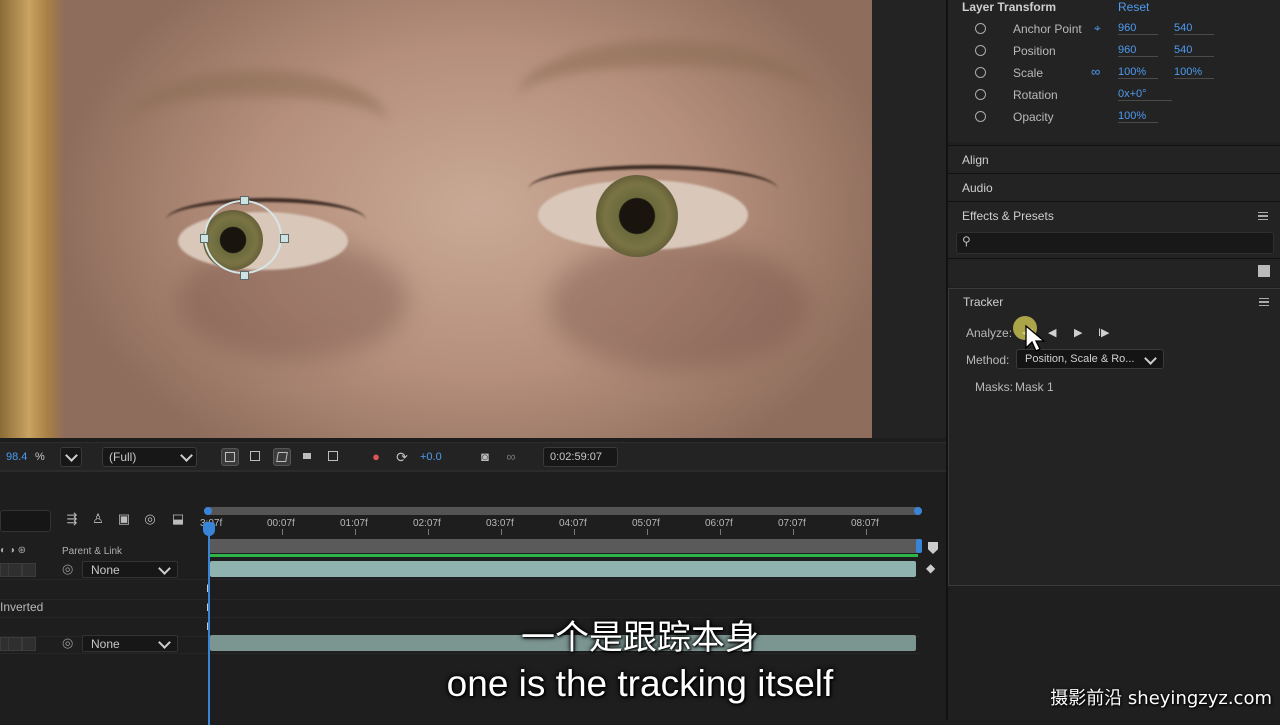 The width and height of the screenshot is (1280, 725). What do you see at coordinates (573, 523) in the screenshot?
I see `ruler-tick: 04:07f` at bounding box center [573, 523].